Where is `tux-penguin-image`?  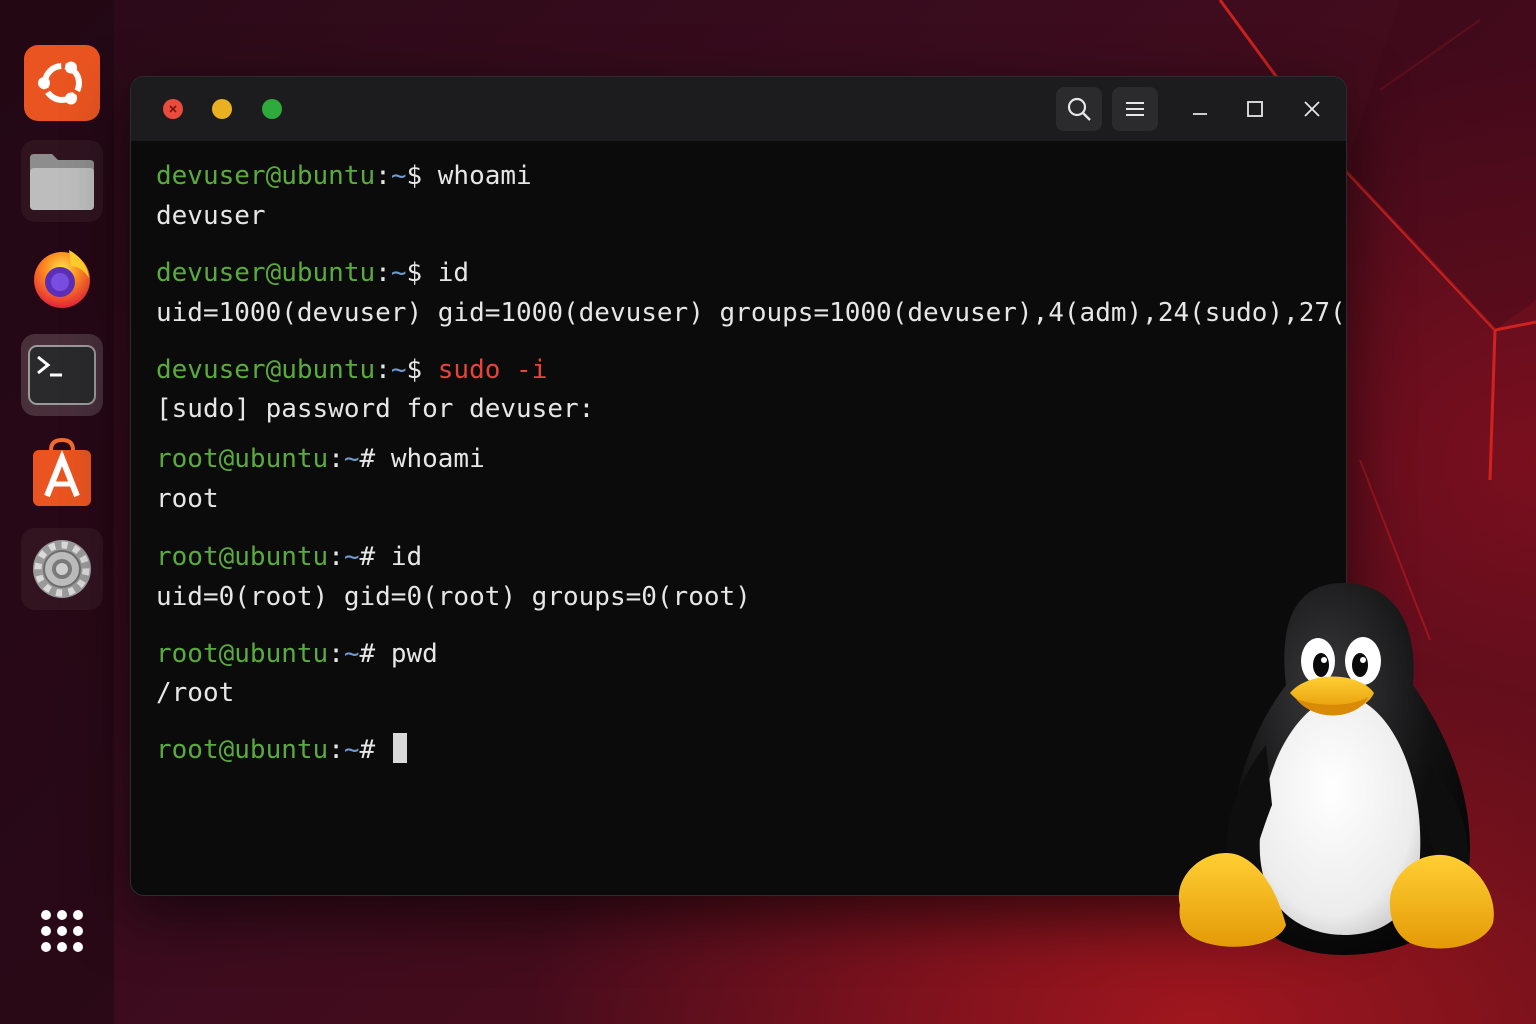 tux-penguin-image is located at coordinates (1336, 769).